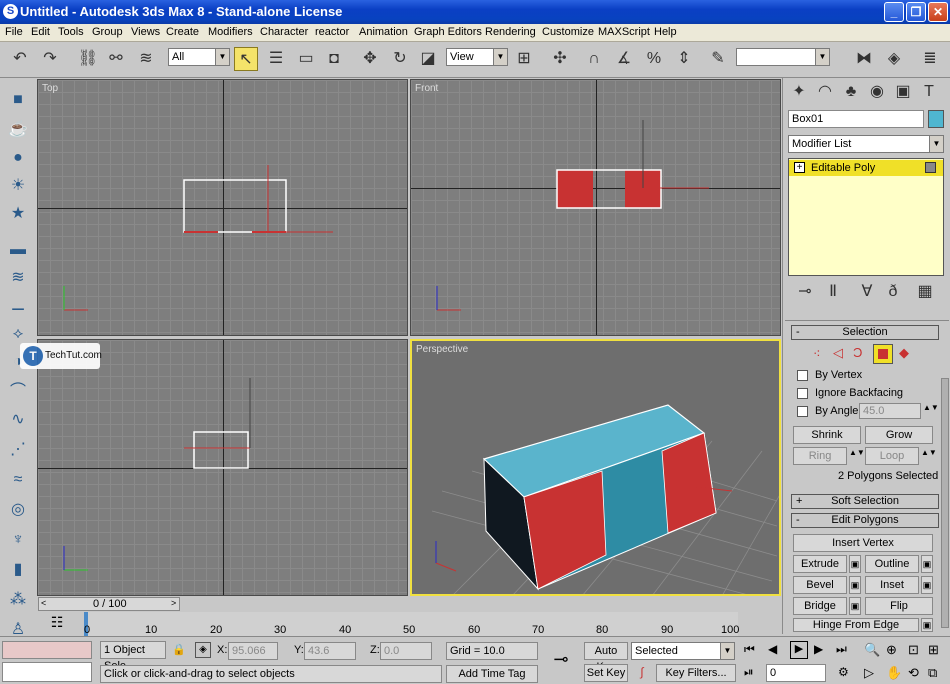  I want to click on ignore-backfacing-checkbox, so click(802, 393).